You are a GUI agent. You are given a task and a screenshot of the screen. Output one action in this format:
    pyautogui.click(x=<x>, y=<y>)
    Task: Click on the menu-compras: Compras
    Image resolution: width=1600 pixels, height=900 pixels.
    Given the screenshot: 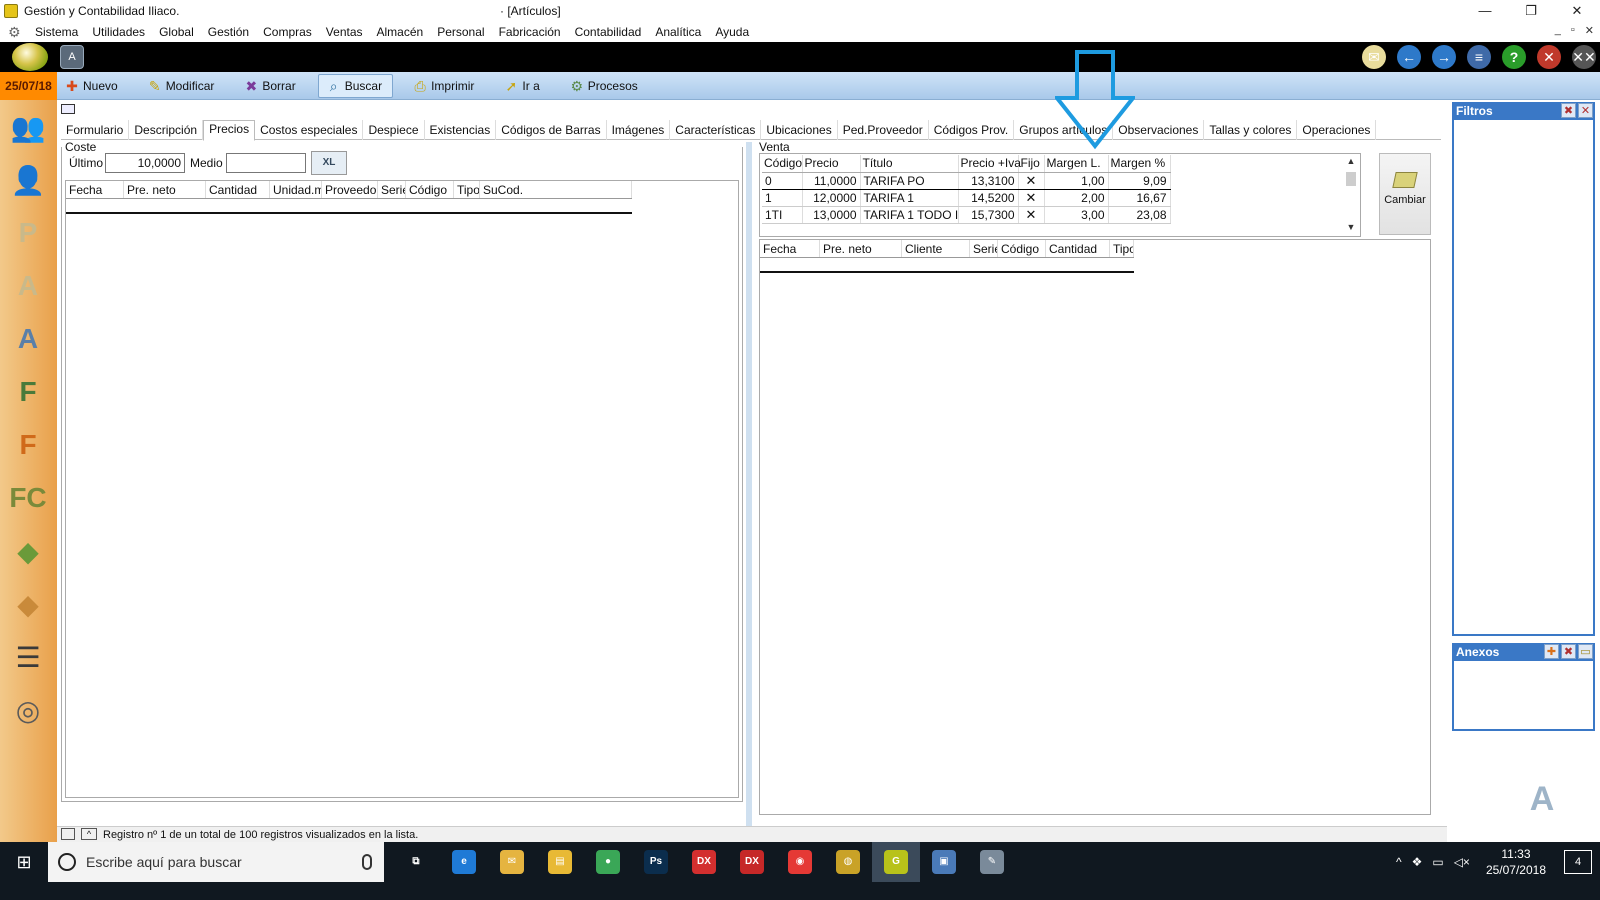 What is the action you would take?
    pyautogui.click(x=287, y=32)
    